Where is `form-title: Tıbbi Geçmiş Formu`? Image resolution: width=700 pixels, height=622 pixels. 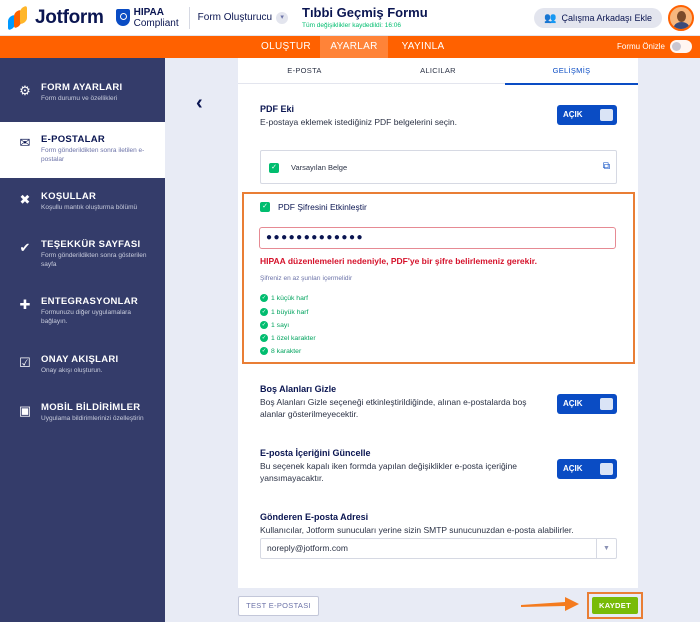 form-title: Tıbbi Geçmiş Formu is located at coordinates (365, 12).